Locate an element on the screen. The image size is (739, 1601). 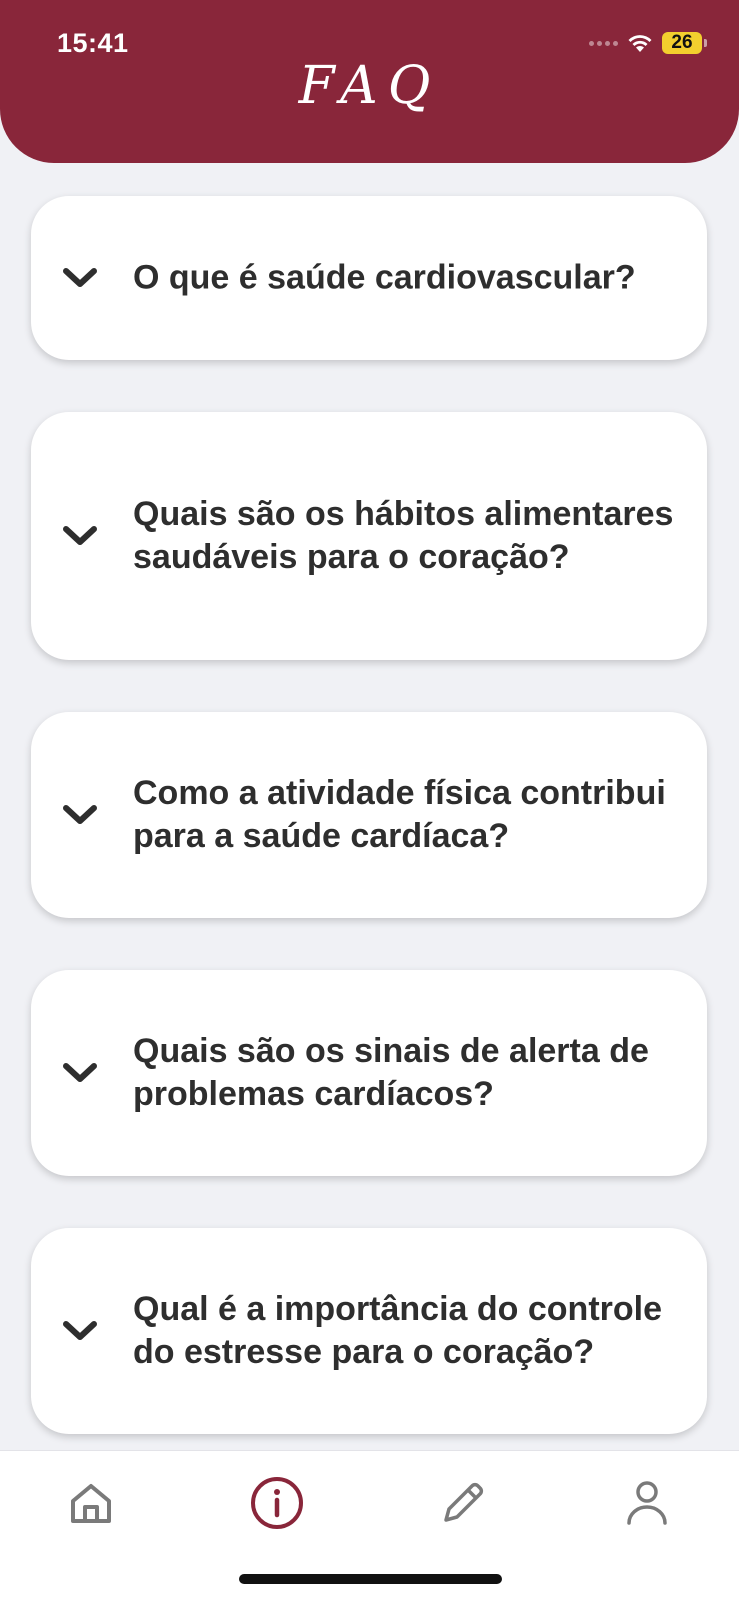
wifi-icon is located at coordinates (640, 43).